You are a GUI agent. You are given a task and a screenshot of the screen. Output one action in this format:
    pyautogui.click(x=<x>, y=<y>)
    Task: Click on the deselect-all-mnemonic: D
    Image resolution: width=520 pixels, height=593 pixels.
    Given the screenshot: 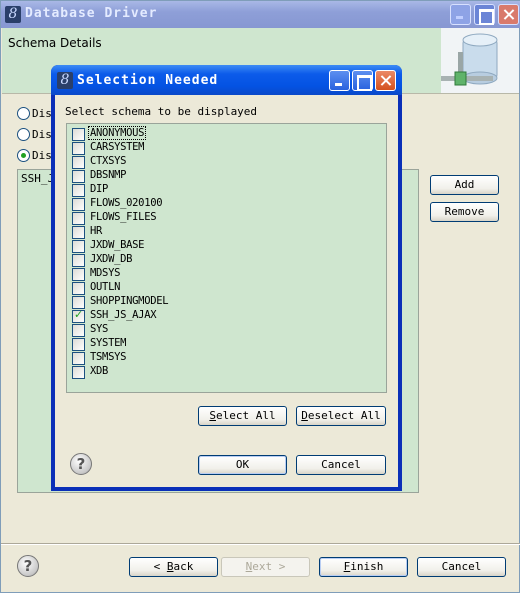 What is the action you would take?
    pyautogui.click(x=304, y=415)
    